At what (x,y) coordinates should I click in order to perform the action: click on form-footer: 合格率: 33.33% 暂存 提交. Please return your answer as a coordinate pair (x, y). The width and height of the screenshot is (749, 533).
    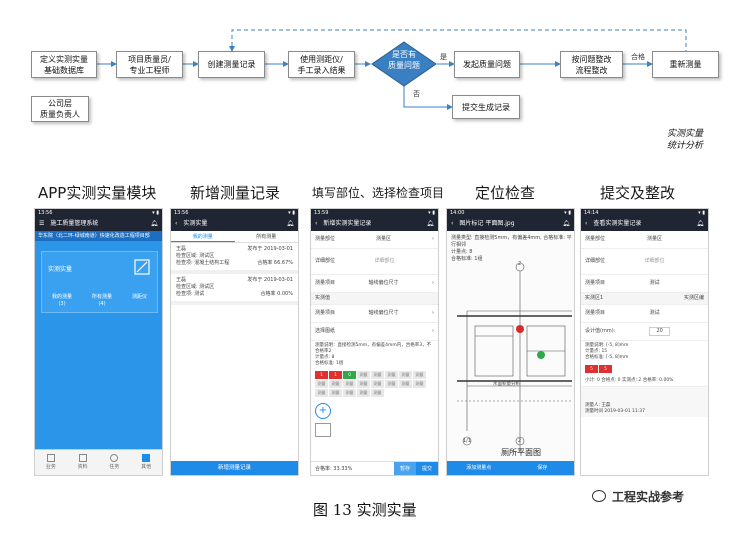
    Looking at the image, I should click on (374, 468).